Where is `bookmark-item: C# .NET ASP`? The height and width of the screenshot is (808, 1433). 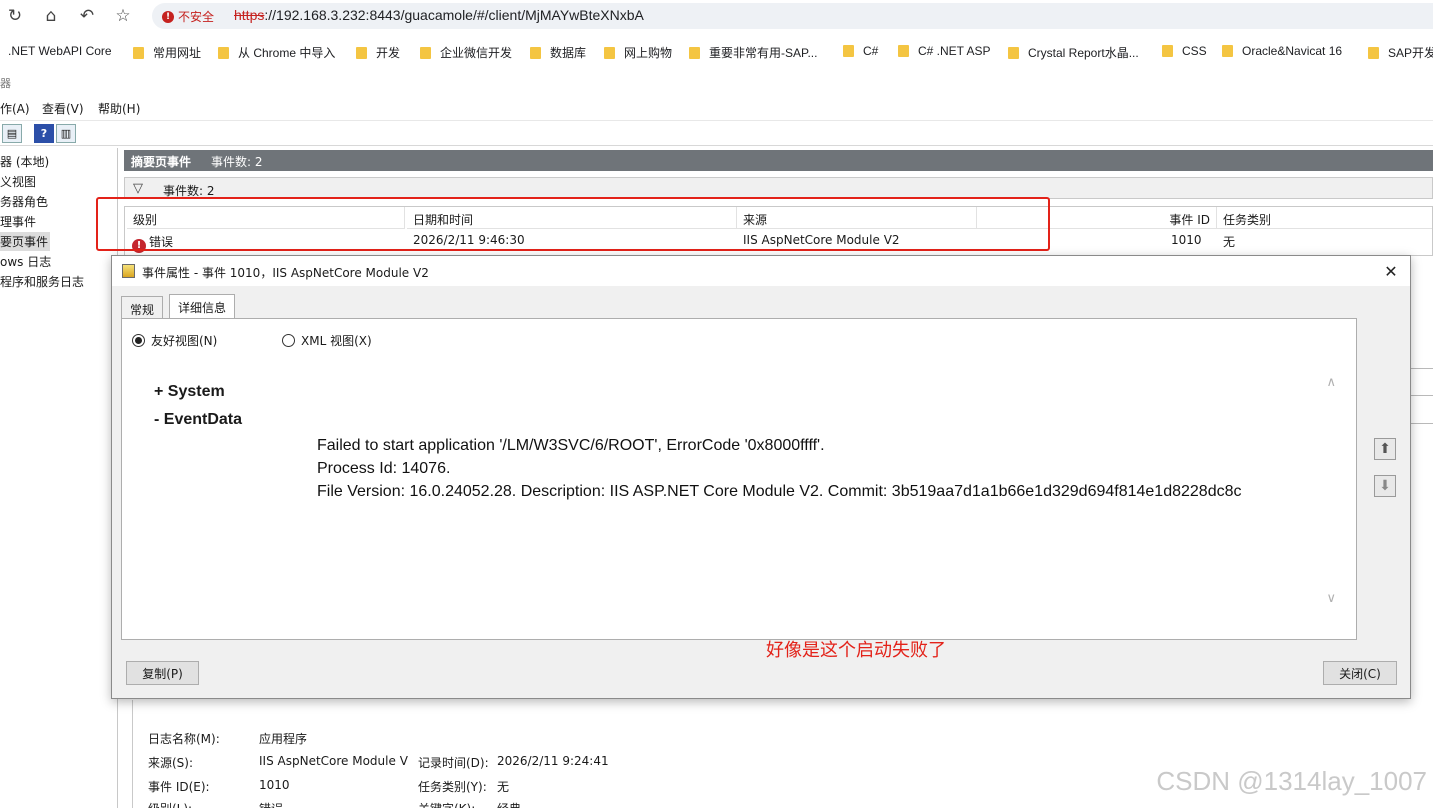
bookmark-item: C# .NET ASP is located at coordinates (944, 51).